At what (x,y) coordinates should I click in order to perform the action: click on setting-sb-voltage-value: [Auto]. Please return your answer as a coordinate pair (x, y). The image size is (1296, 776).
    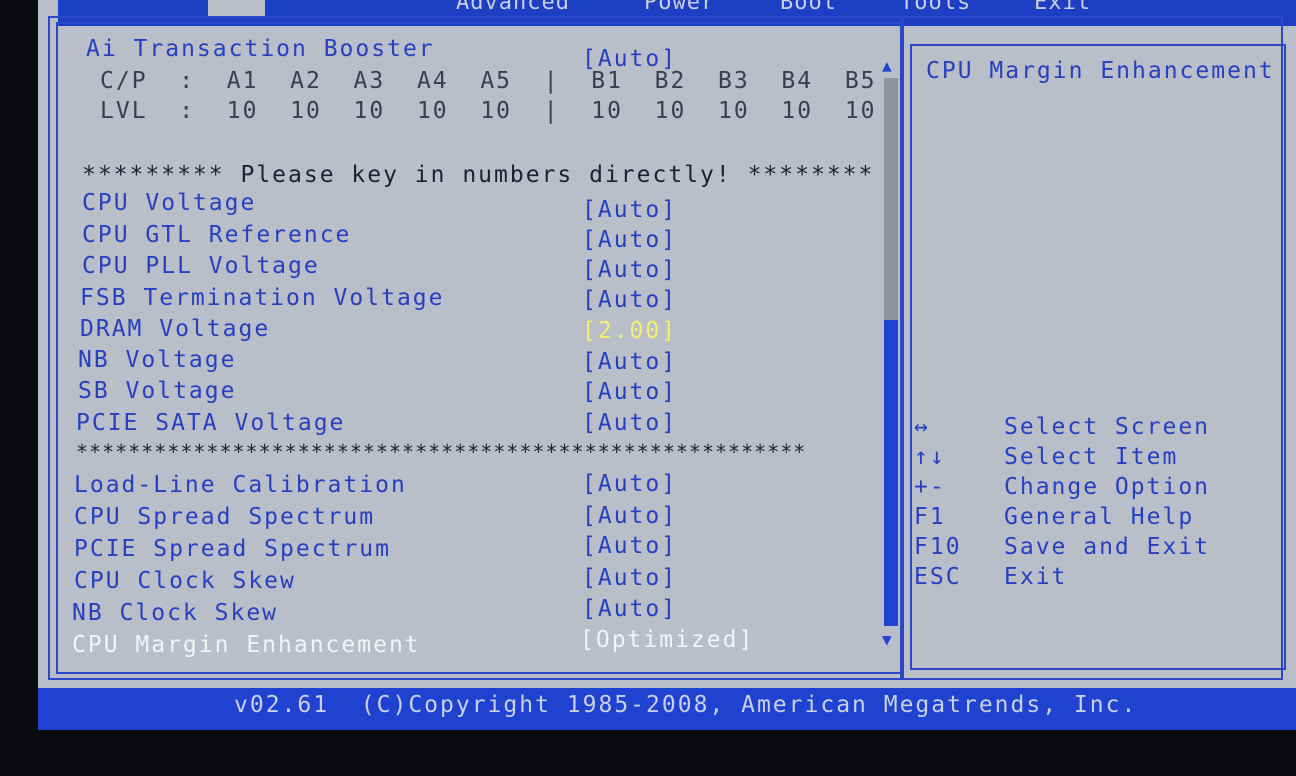
    Looking at the image, I should click on (629, 392).